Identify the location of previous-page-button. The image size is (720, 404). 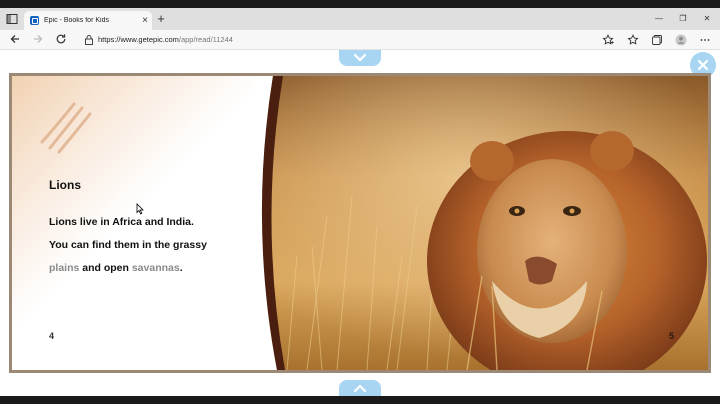
(360, 58).